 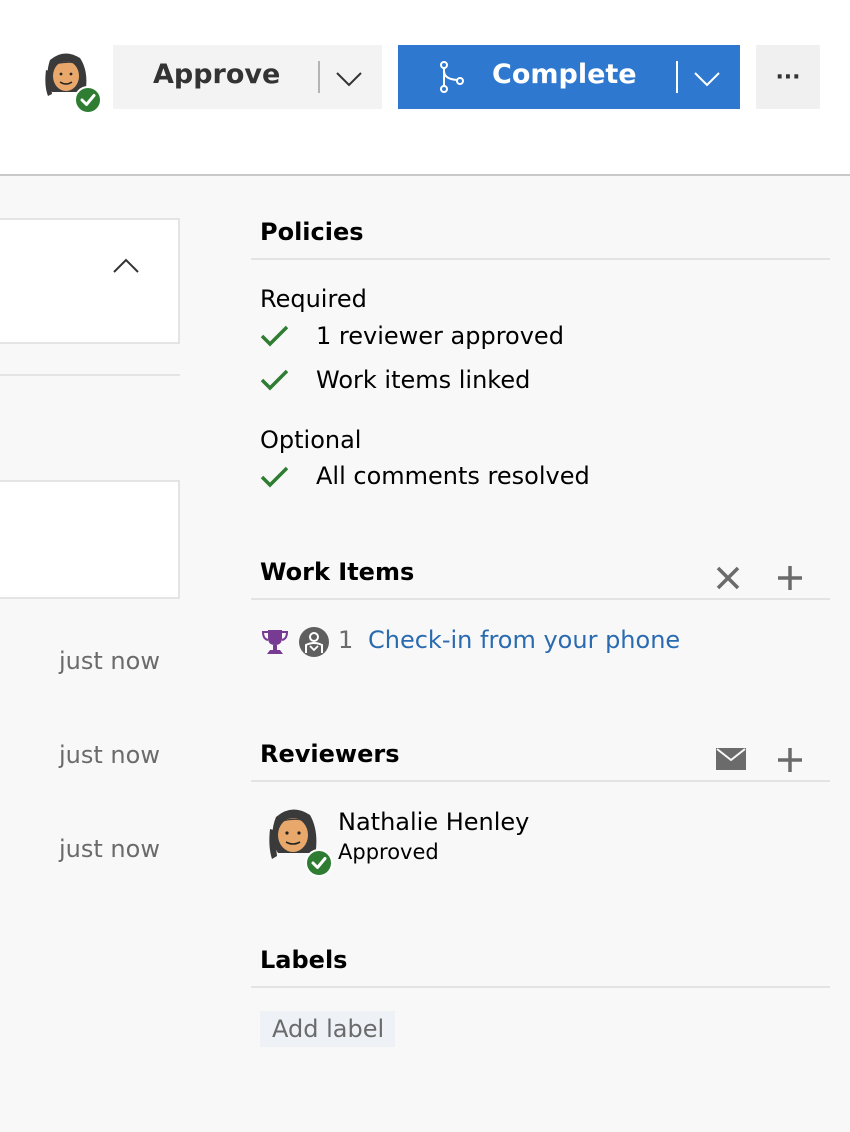 What do you see at coordinates (217, 74) in the screenshot?
I see `approve-label: Approve` at bounding box center [217, 74].